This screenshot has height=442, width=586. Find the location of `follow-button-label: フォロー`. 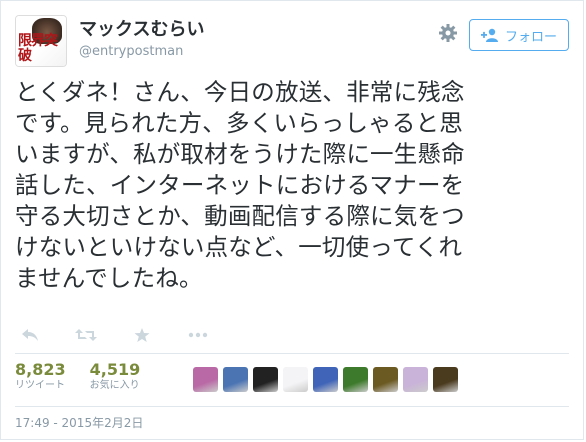

follow-button-label: フォロー is located at coordinates (530, 37).